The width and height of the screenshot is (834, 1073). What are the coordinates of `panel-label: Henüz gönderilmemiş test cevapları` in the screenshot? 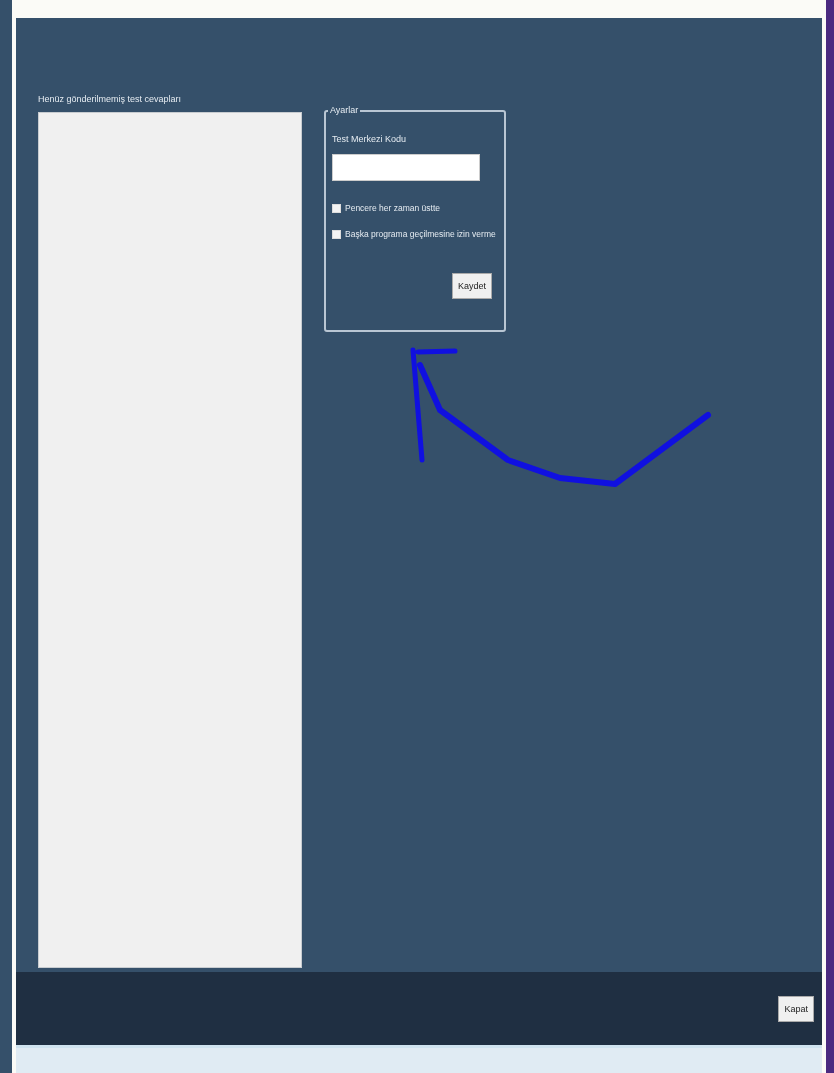 It's located at (110, 99).